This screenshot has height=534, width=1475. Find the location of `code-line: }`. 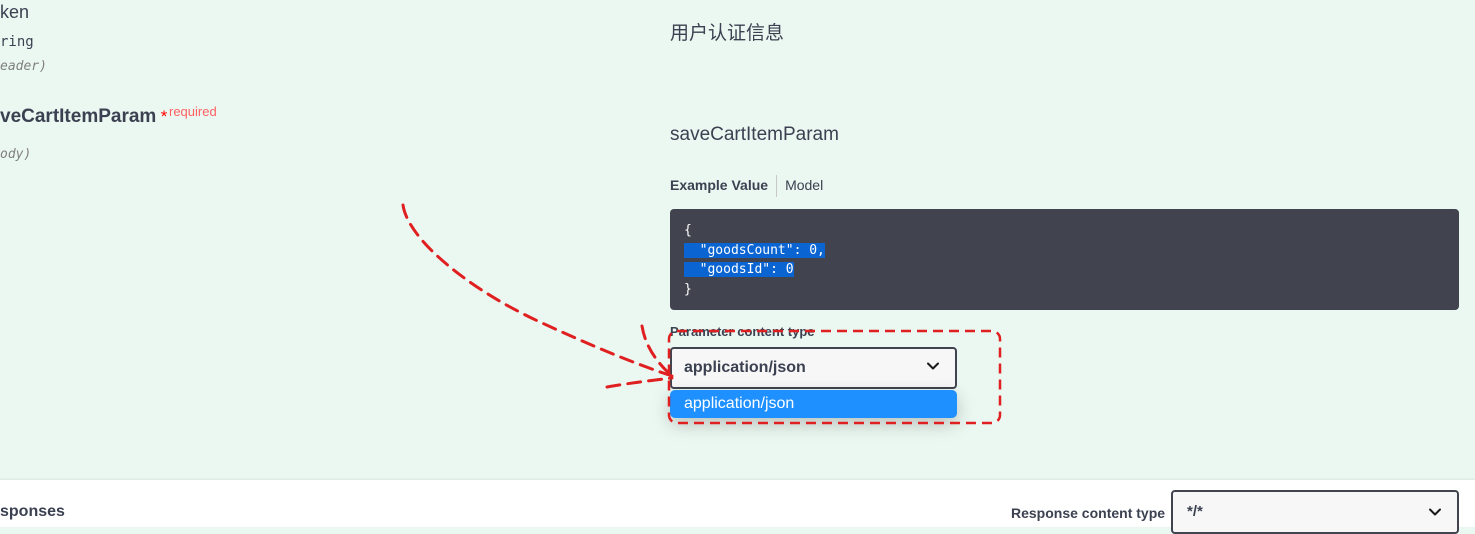

code-line: } is located at coordinates (688, 289).